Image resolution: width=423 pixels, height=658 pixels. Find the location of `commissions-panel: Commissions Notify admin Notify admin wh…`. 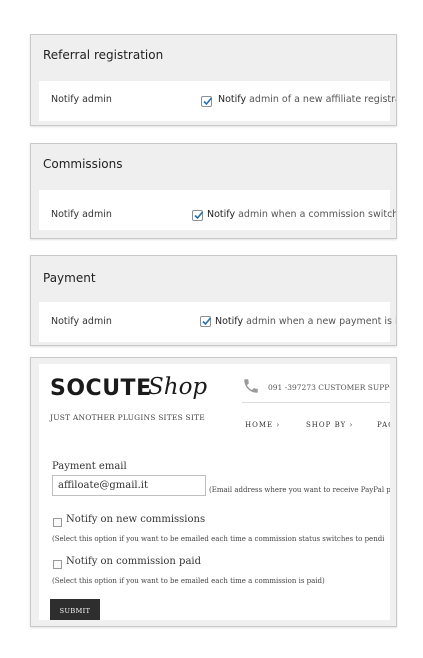

commissions-panel: Commissions Notify admin Notify admin wh… is located at coordinates (213, 191).